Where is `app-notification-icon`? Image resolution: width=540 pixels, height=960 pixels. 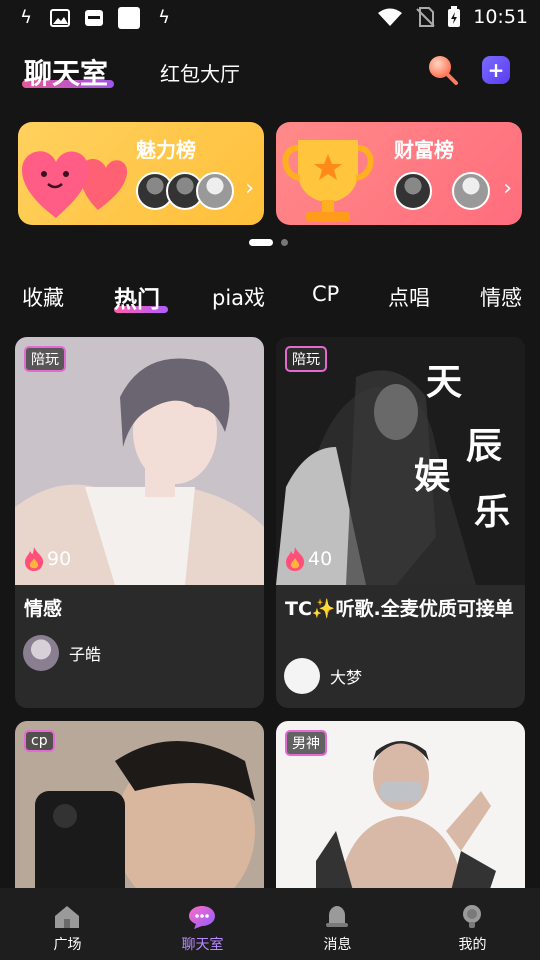
app-notification-icon is located at coordinates (129, 18).